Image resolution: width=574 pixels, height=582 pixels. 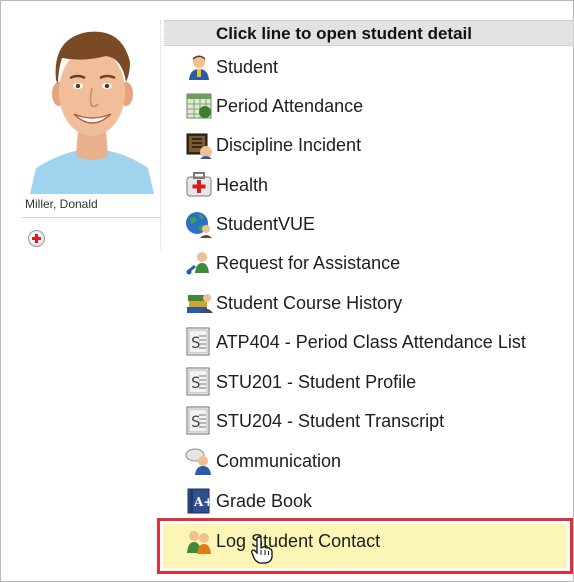 I want to click on first-aid-kit-icon, so click(x=199, y=185).